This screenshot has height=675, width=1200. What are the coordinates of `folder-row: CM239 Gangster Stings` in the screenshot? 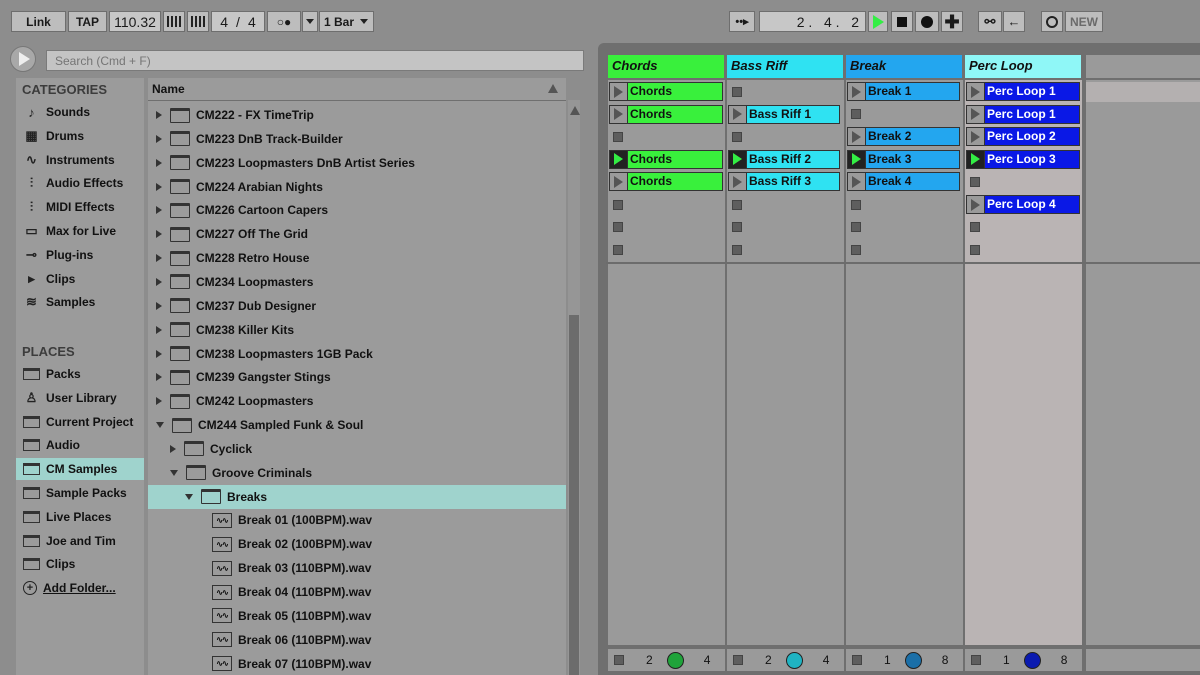 It's located at (357, 377).